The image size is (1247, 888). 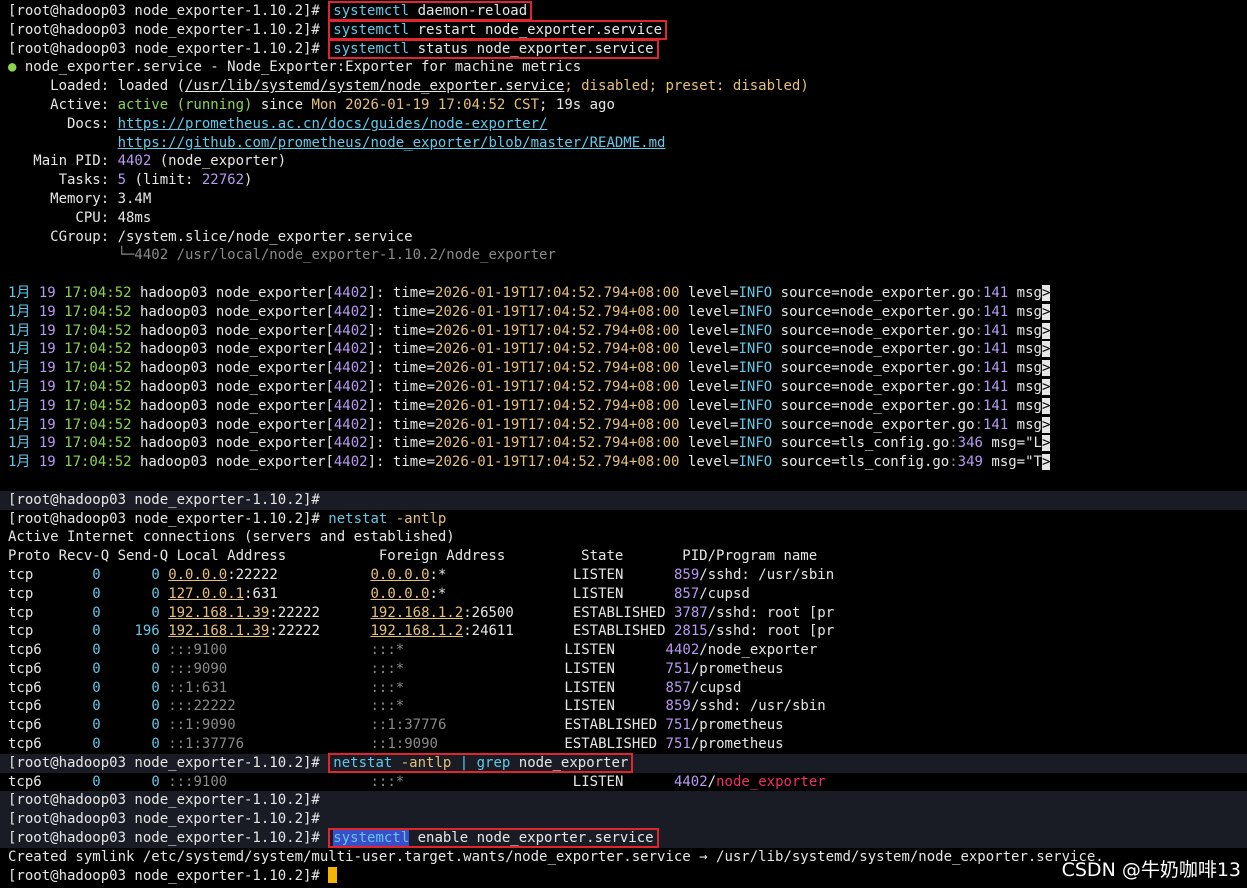 What do you see at coordinates (678, 725) in the screenshot?
I see `pid: 751` at bounding box center [678, 725].